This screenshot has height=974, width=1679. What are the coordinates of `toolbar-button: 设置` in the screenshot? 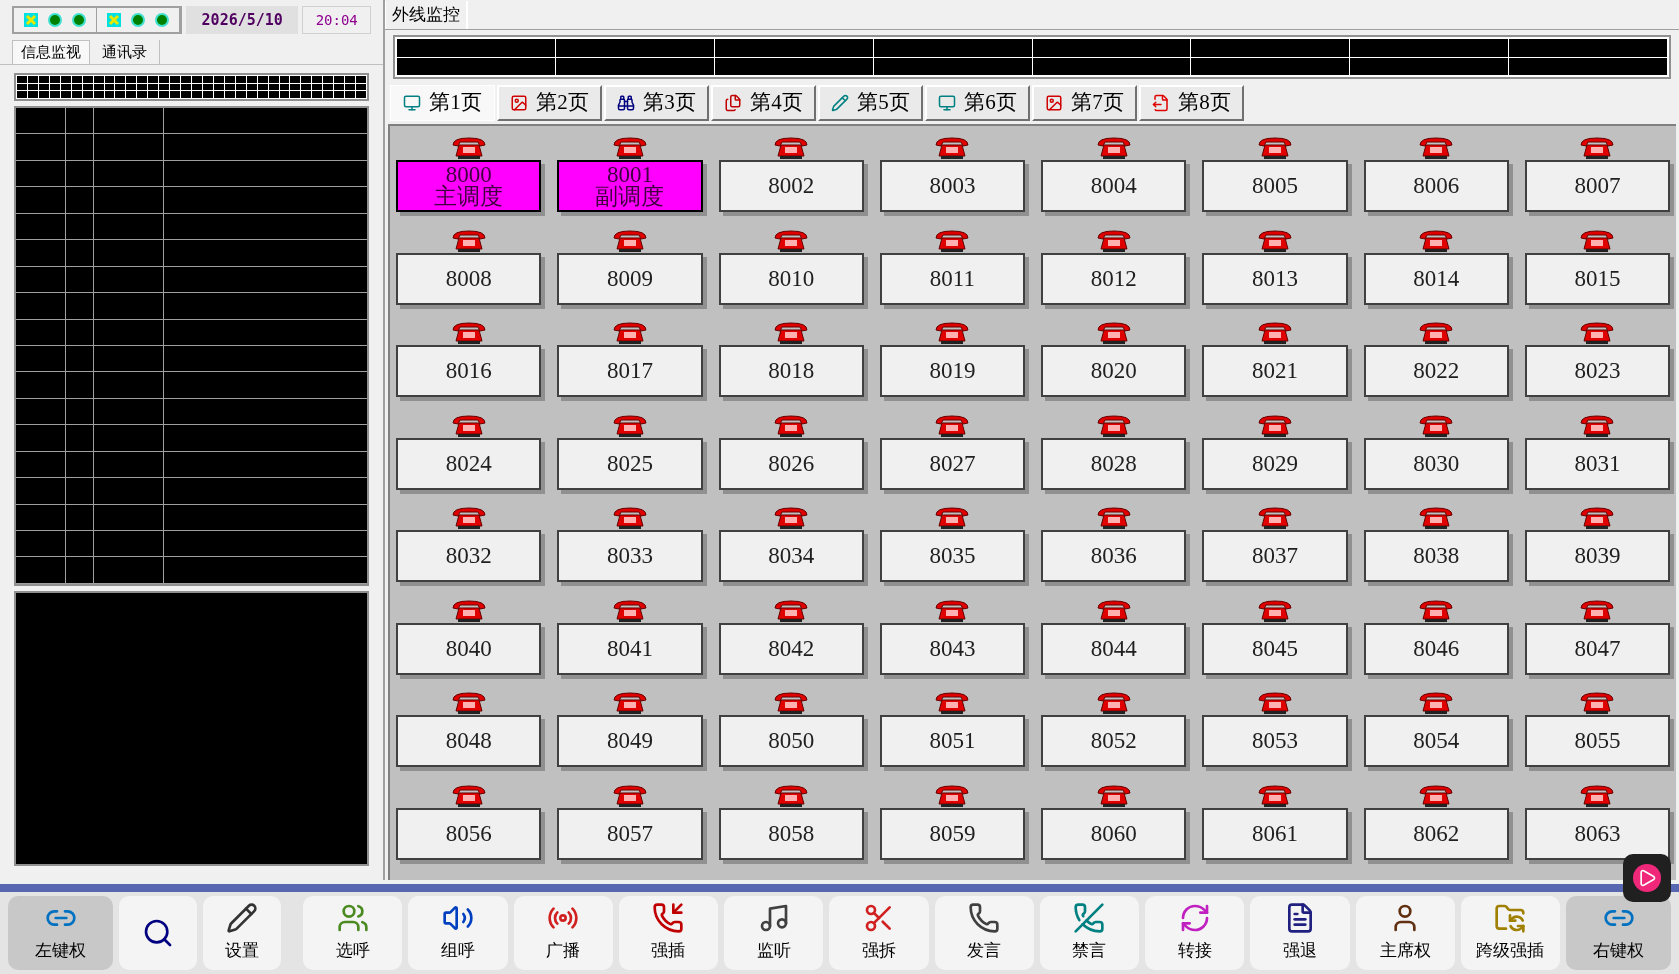 It's located at (242, 933).